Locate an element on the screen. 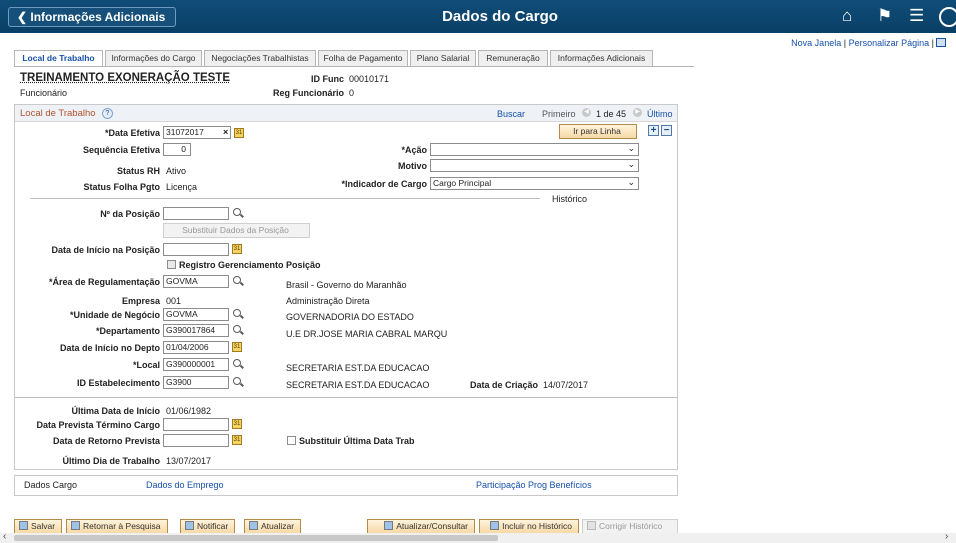 This screenshot has width=956, height=543. scroll-left-icon: ‹ is located at coordinates (4, 536).